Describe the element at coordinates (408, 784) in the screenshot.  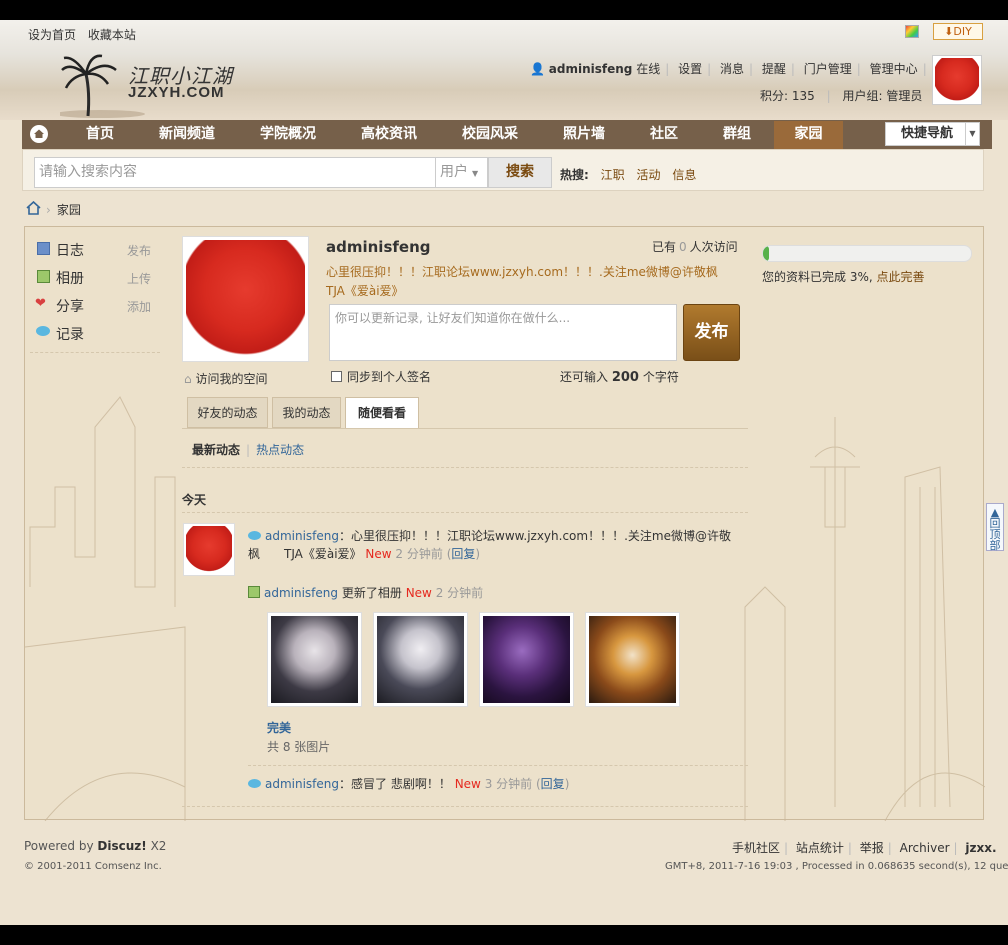
I see `feed-item: adminisfeng：感冒了 悲剧啊！！ New 3 分钟前 (回复)` at that location.